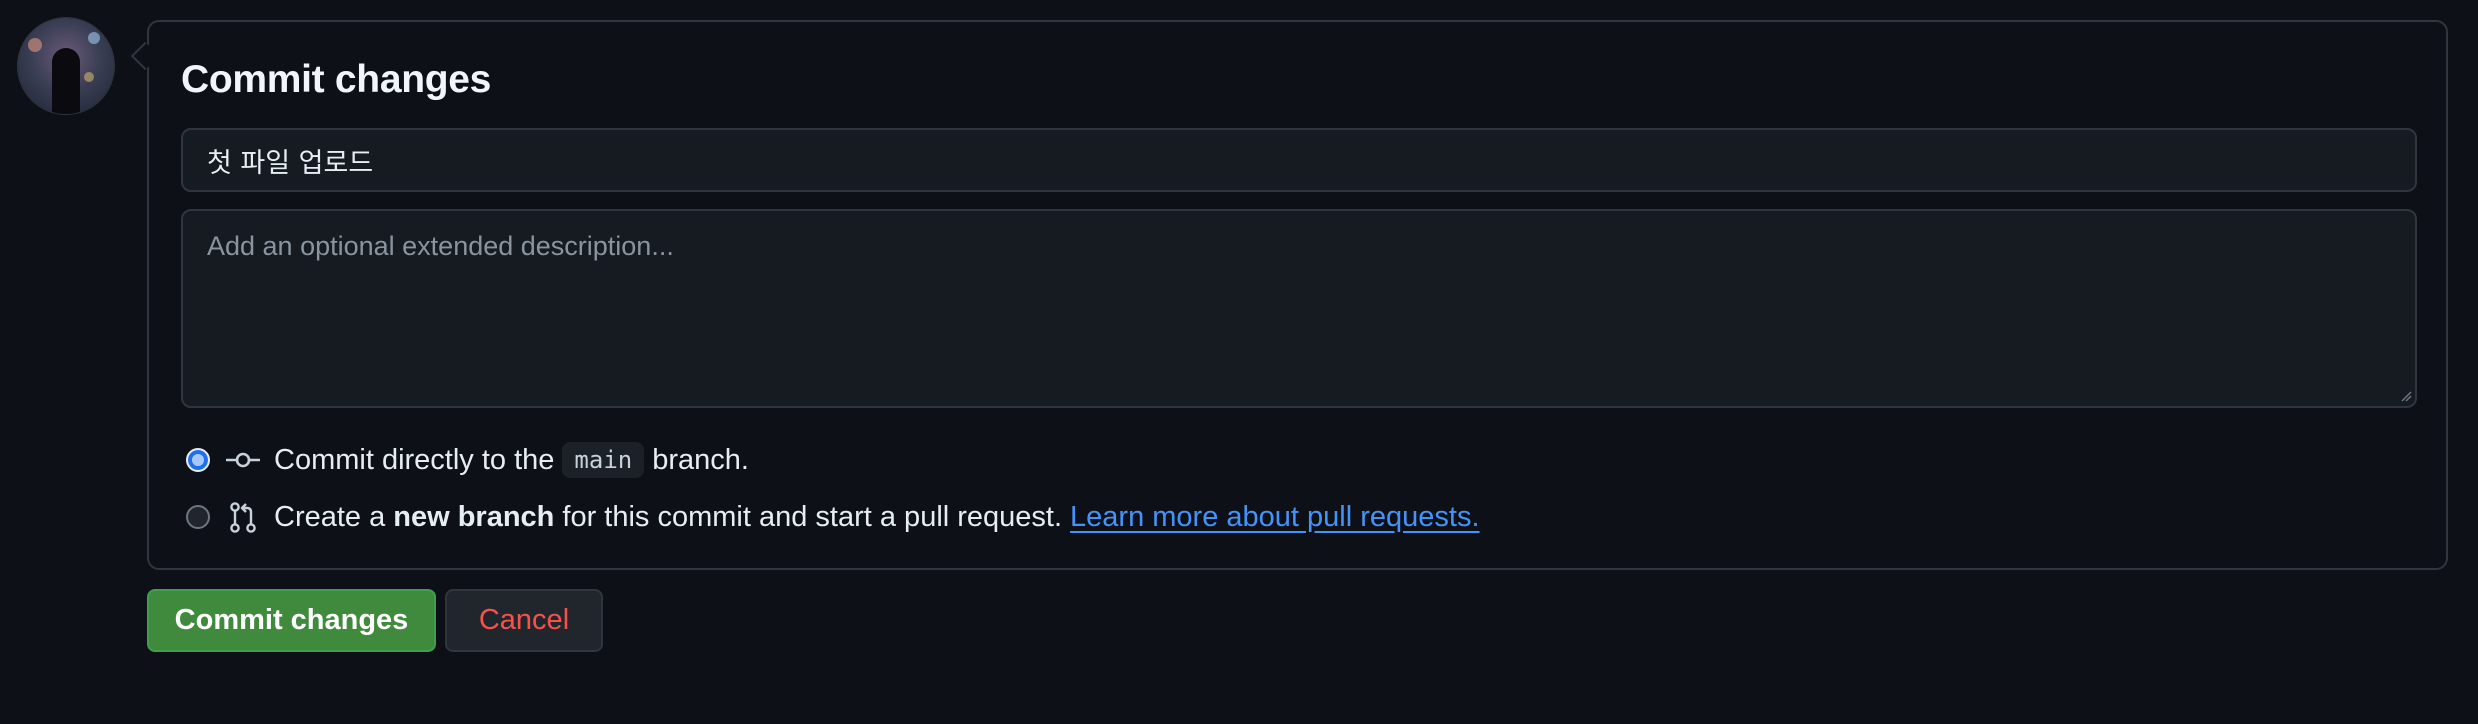  What do you see at coordinates (1274, 517) in the screenshot?
I see `learn-more-pull-requests-link: Learn more about pull requests.` at bounding box center [1274, 517].